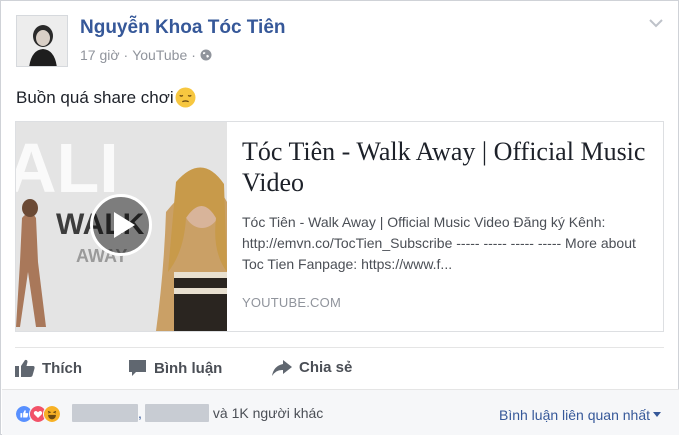  I want to click on post-meta: 17 giờ · YouTube ·, so click(146, 55).